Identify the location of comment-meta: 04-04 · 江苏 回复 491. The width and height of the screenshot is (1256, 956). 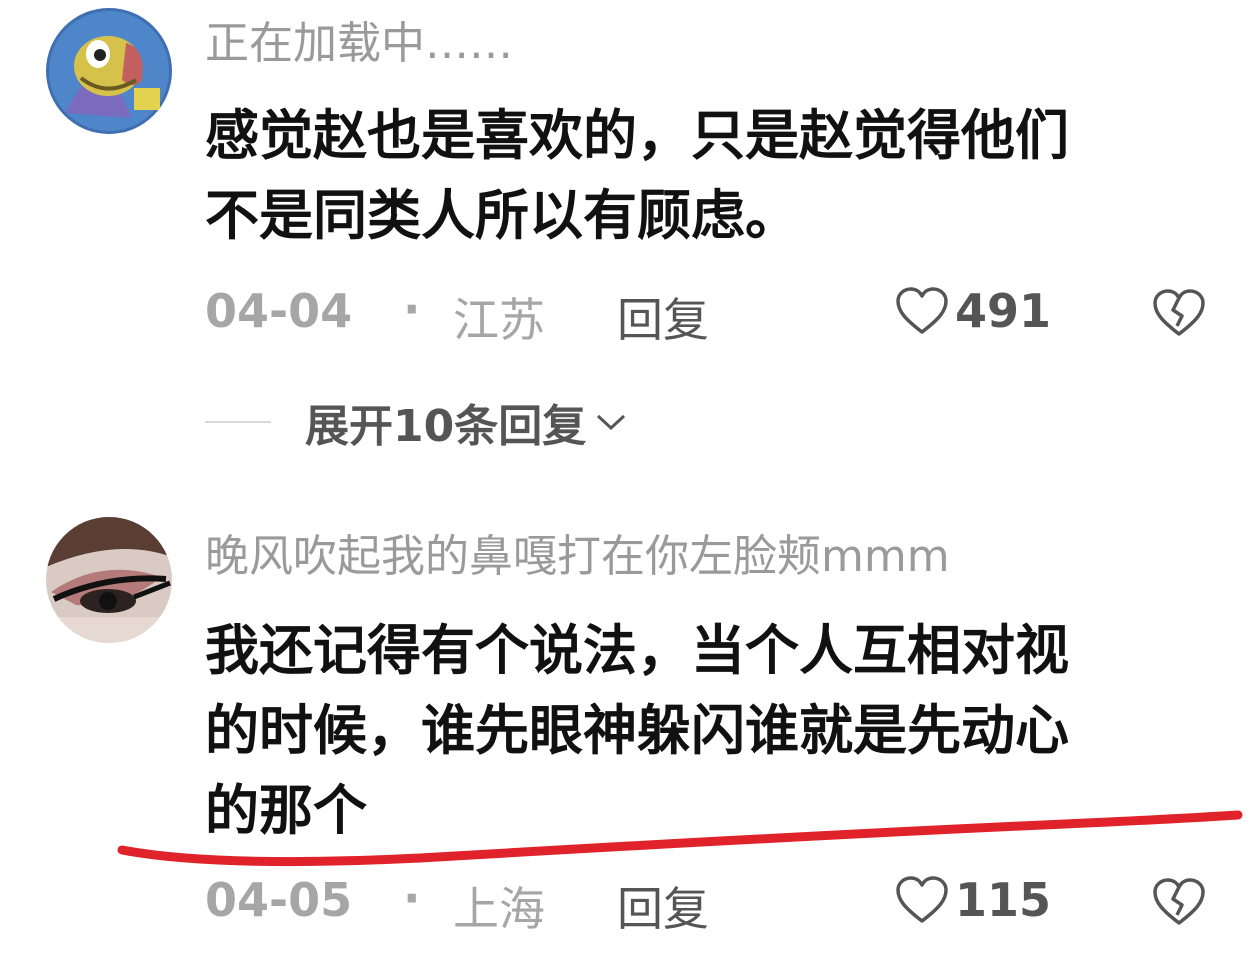
(705, 314).